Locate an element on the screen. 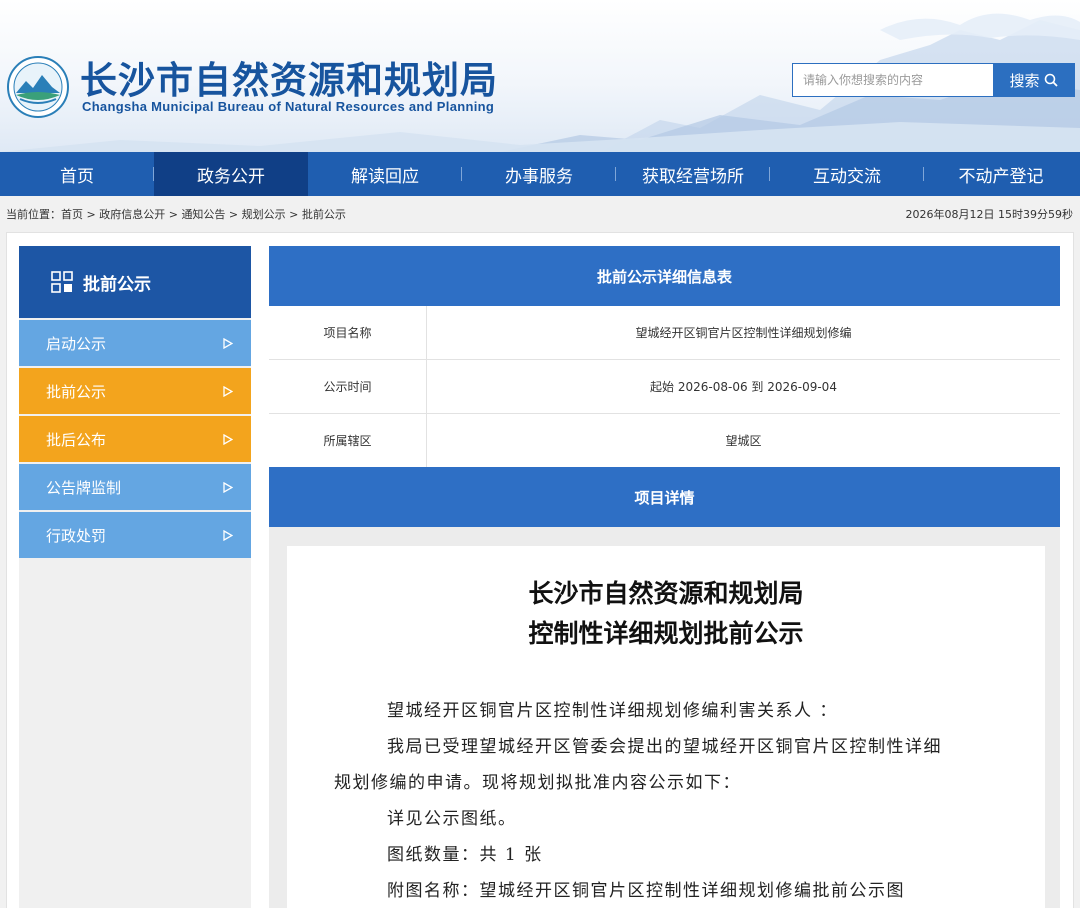  nav-item-label: 政务公开 is located at coordinates (231, 176).